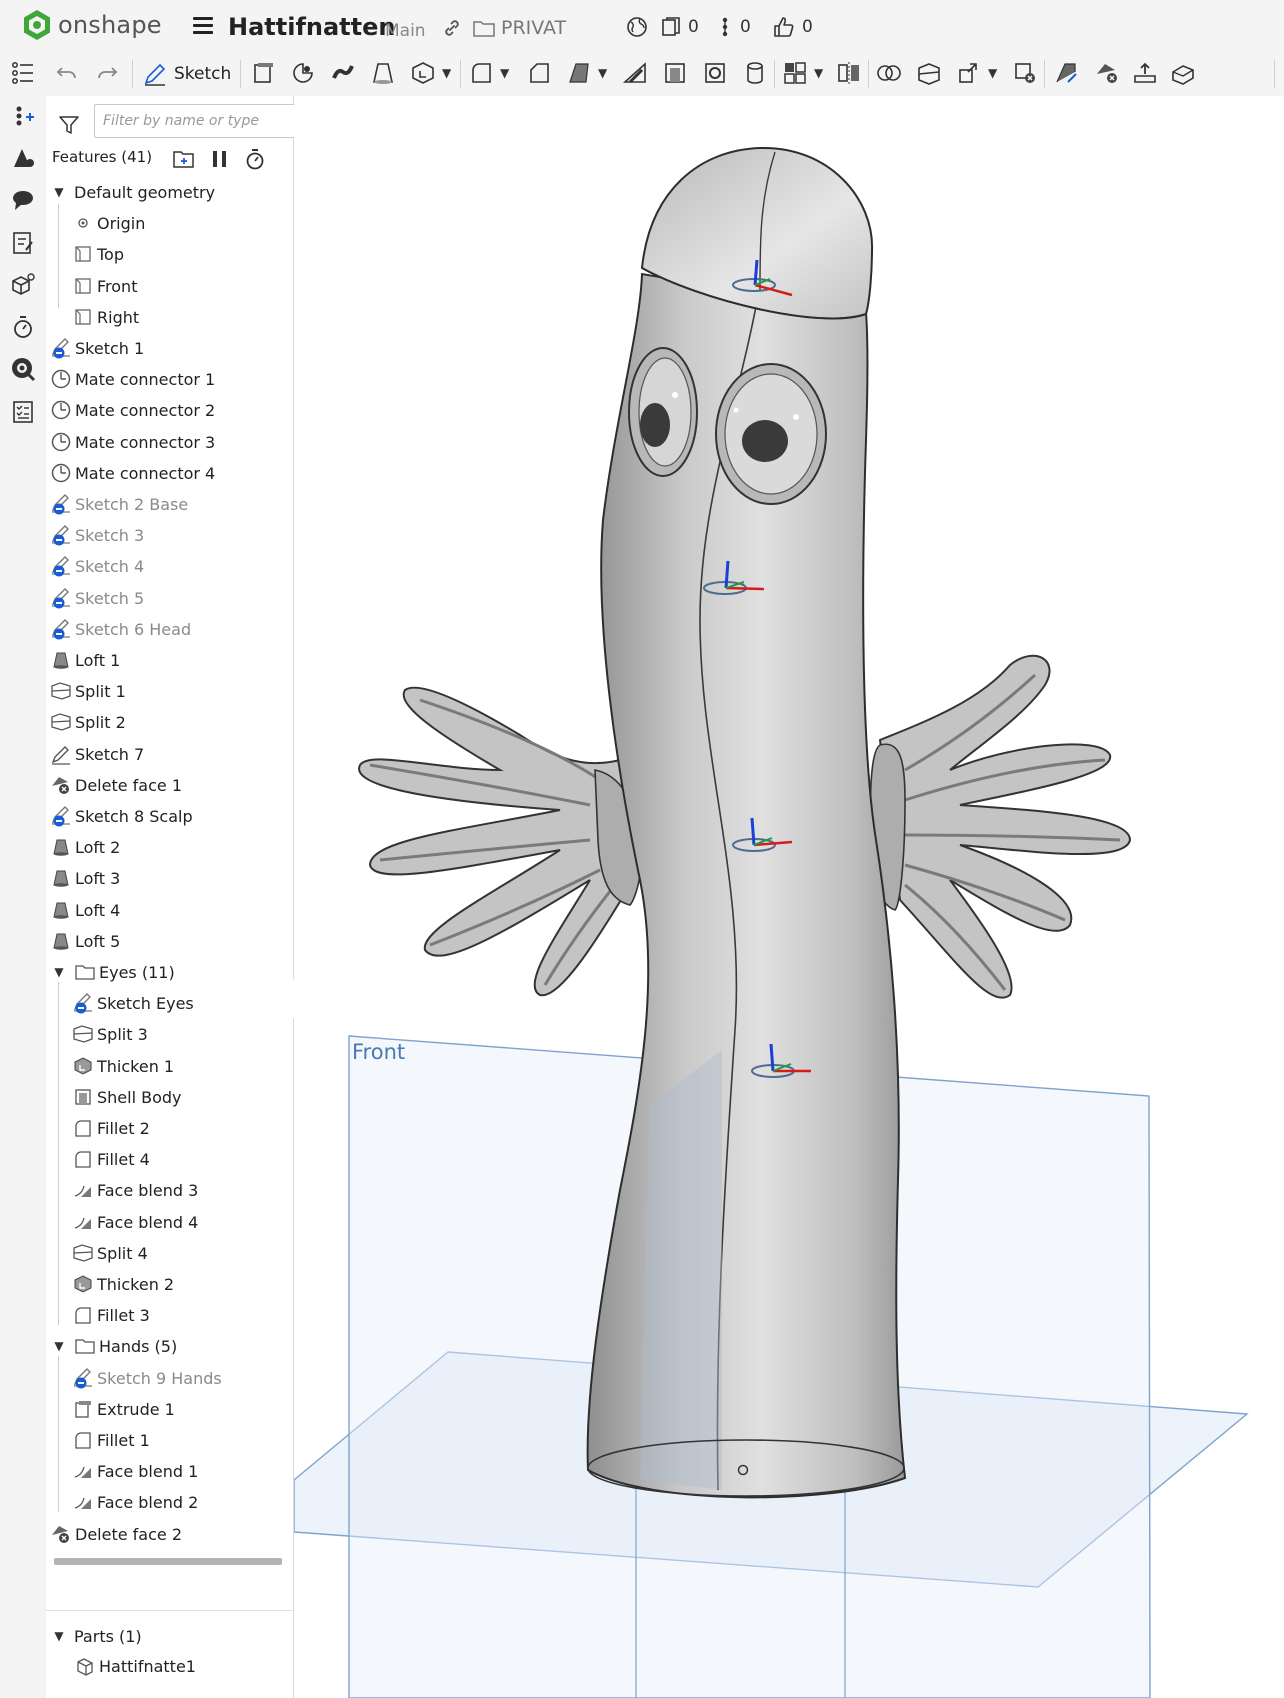 This screenshot has width=1284, height=1698. I want to click on tree-item-mate-connector-4: Mate connector 4, so click(169, 473).